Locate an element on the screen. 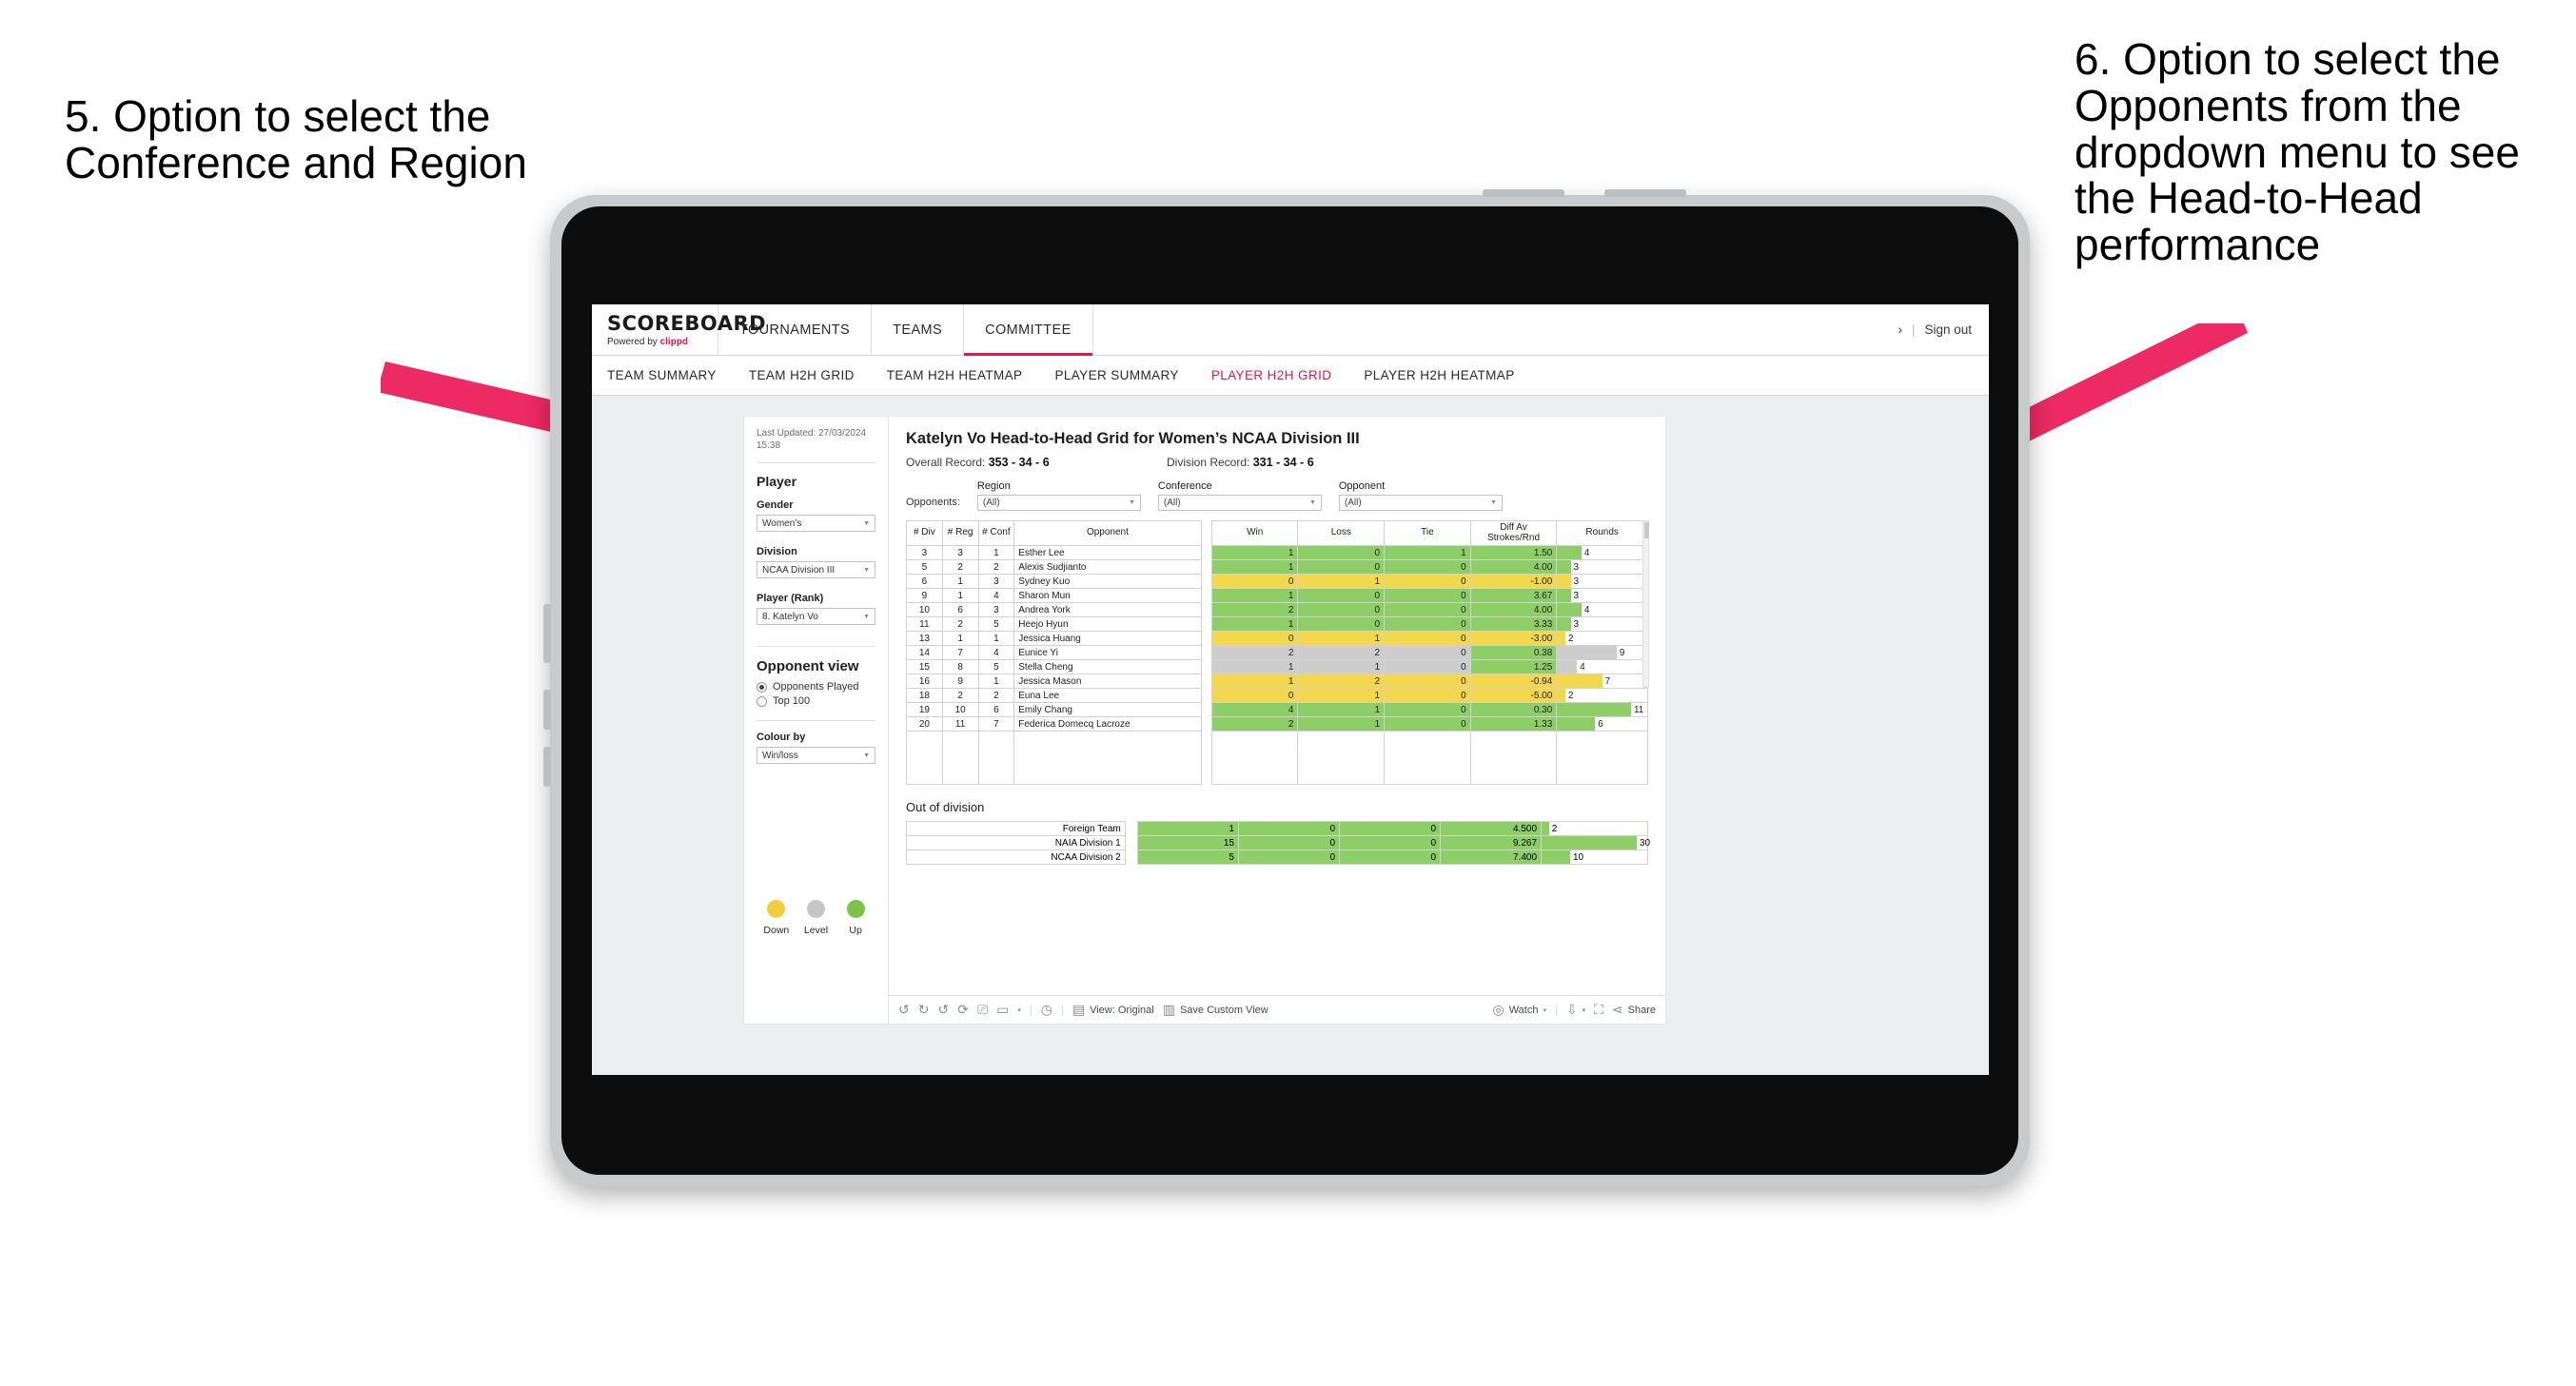 This screenshot has width=2576, height=1386. col-header-opponent: Opponent is located at coordinates (1107, 533).